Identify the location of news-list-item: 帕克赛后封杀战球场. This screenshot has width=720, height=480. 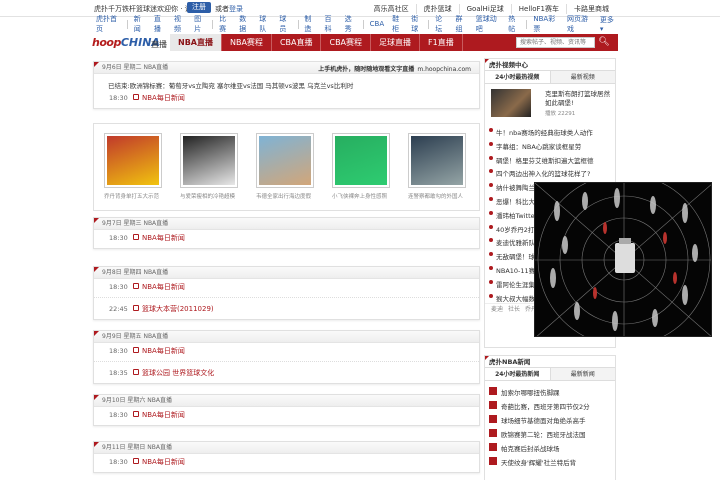
(550, 447).